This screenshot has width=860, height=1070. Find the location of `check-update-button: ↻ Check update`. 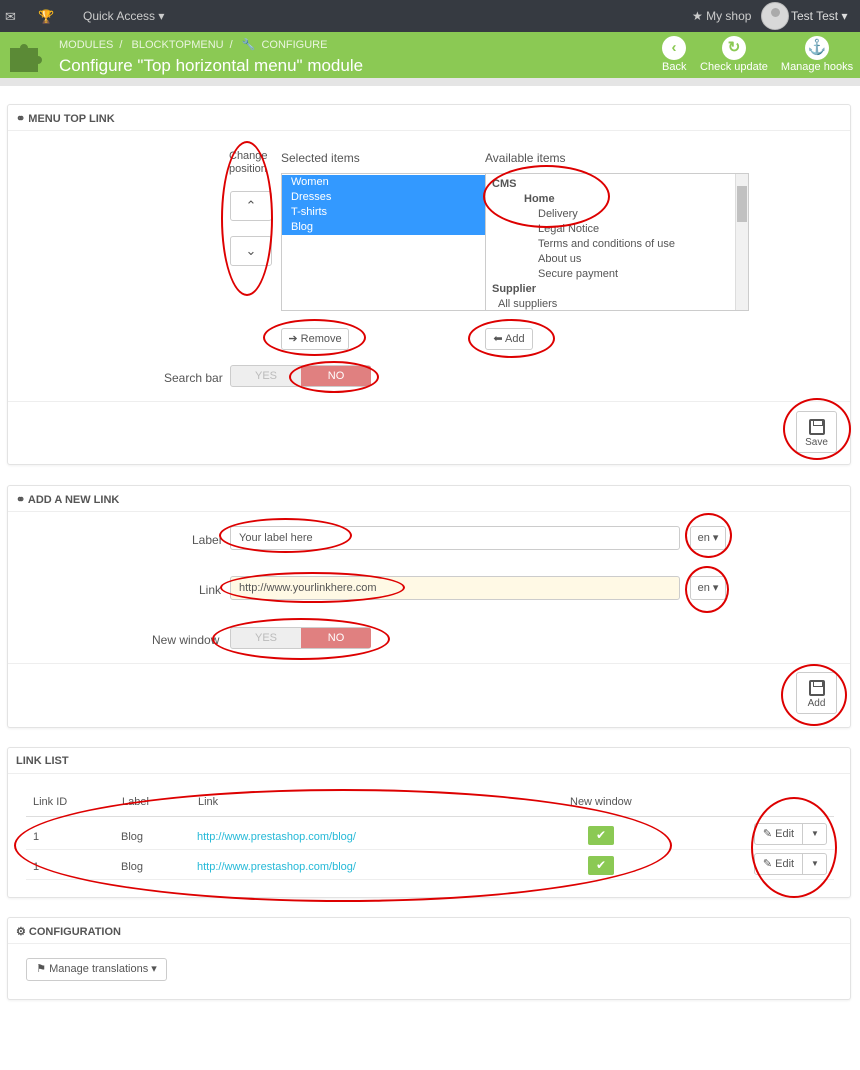

check-update-button: ↻ Check update is located at coordinates (734, 54).